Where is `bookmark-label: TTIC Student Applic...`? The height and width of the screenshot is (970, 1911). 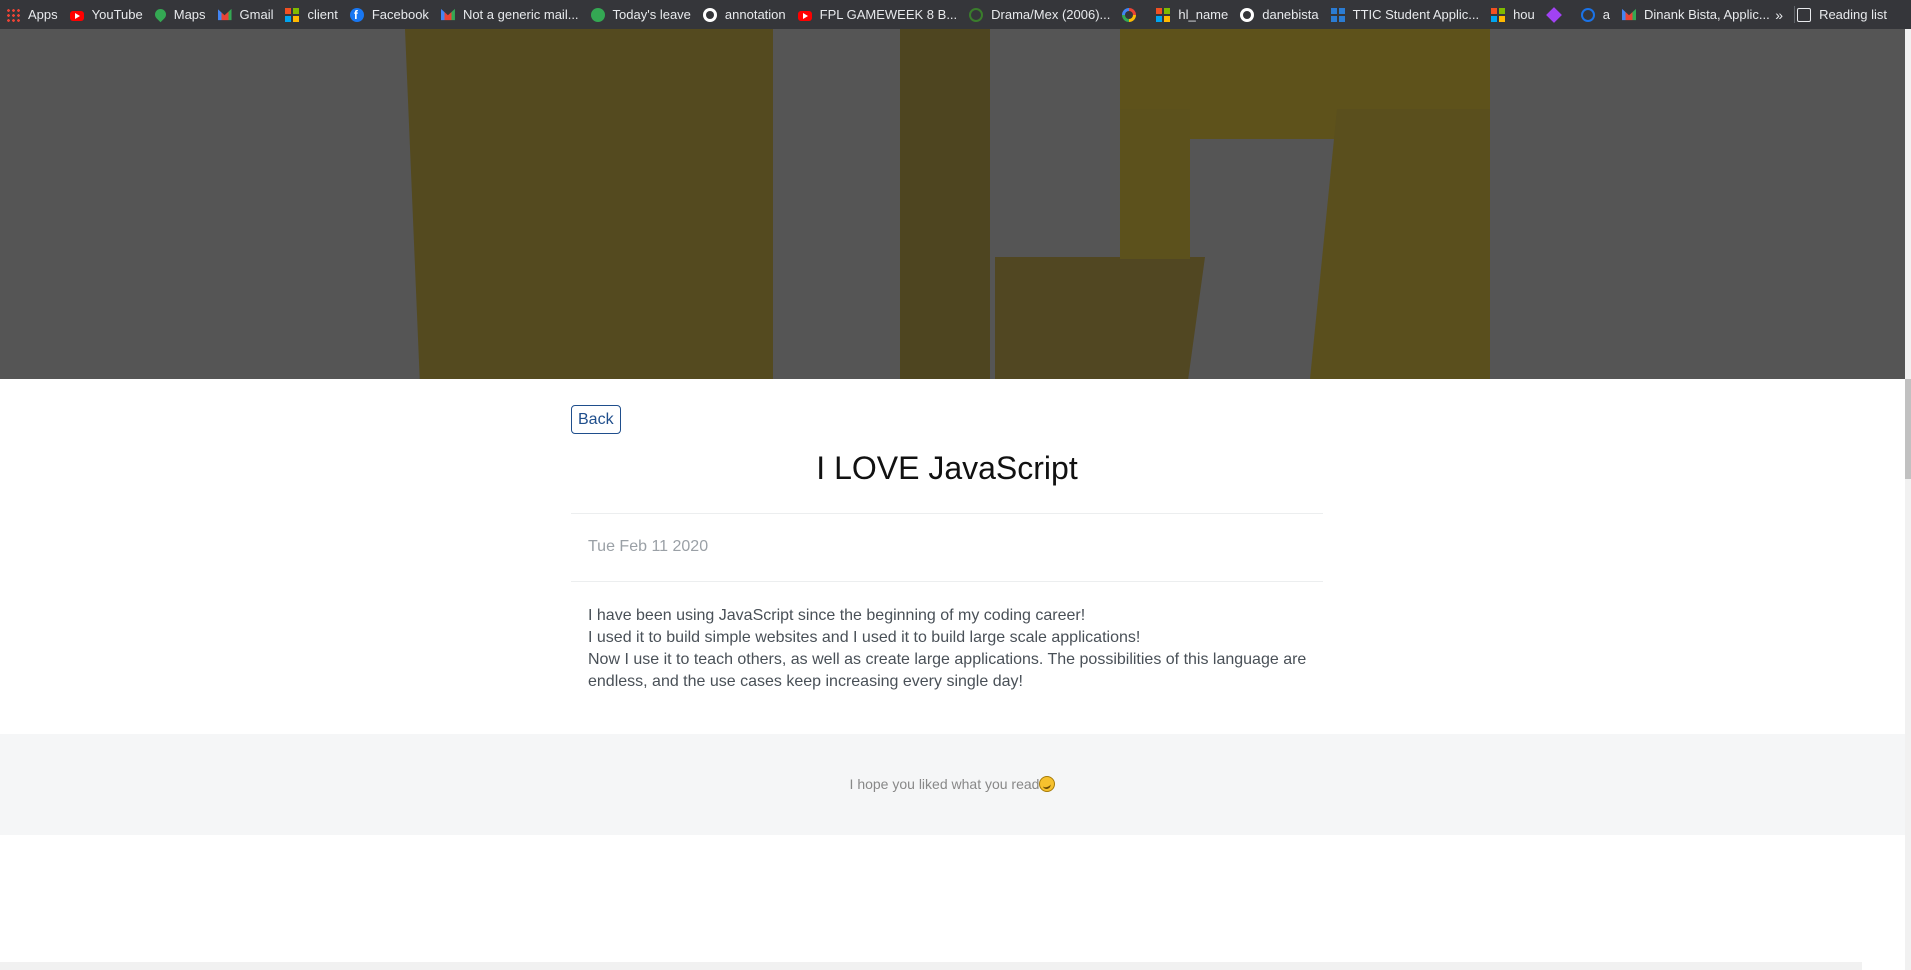 bookmark-label: TTIC Student Applic... is located at coordinates (1416, 14).